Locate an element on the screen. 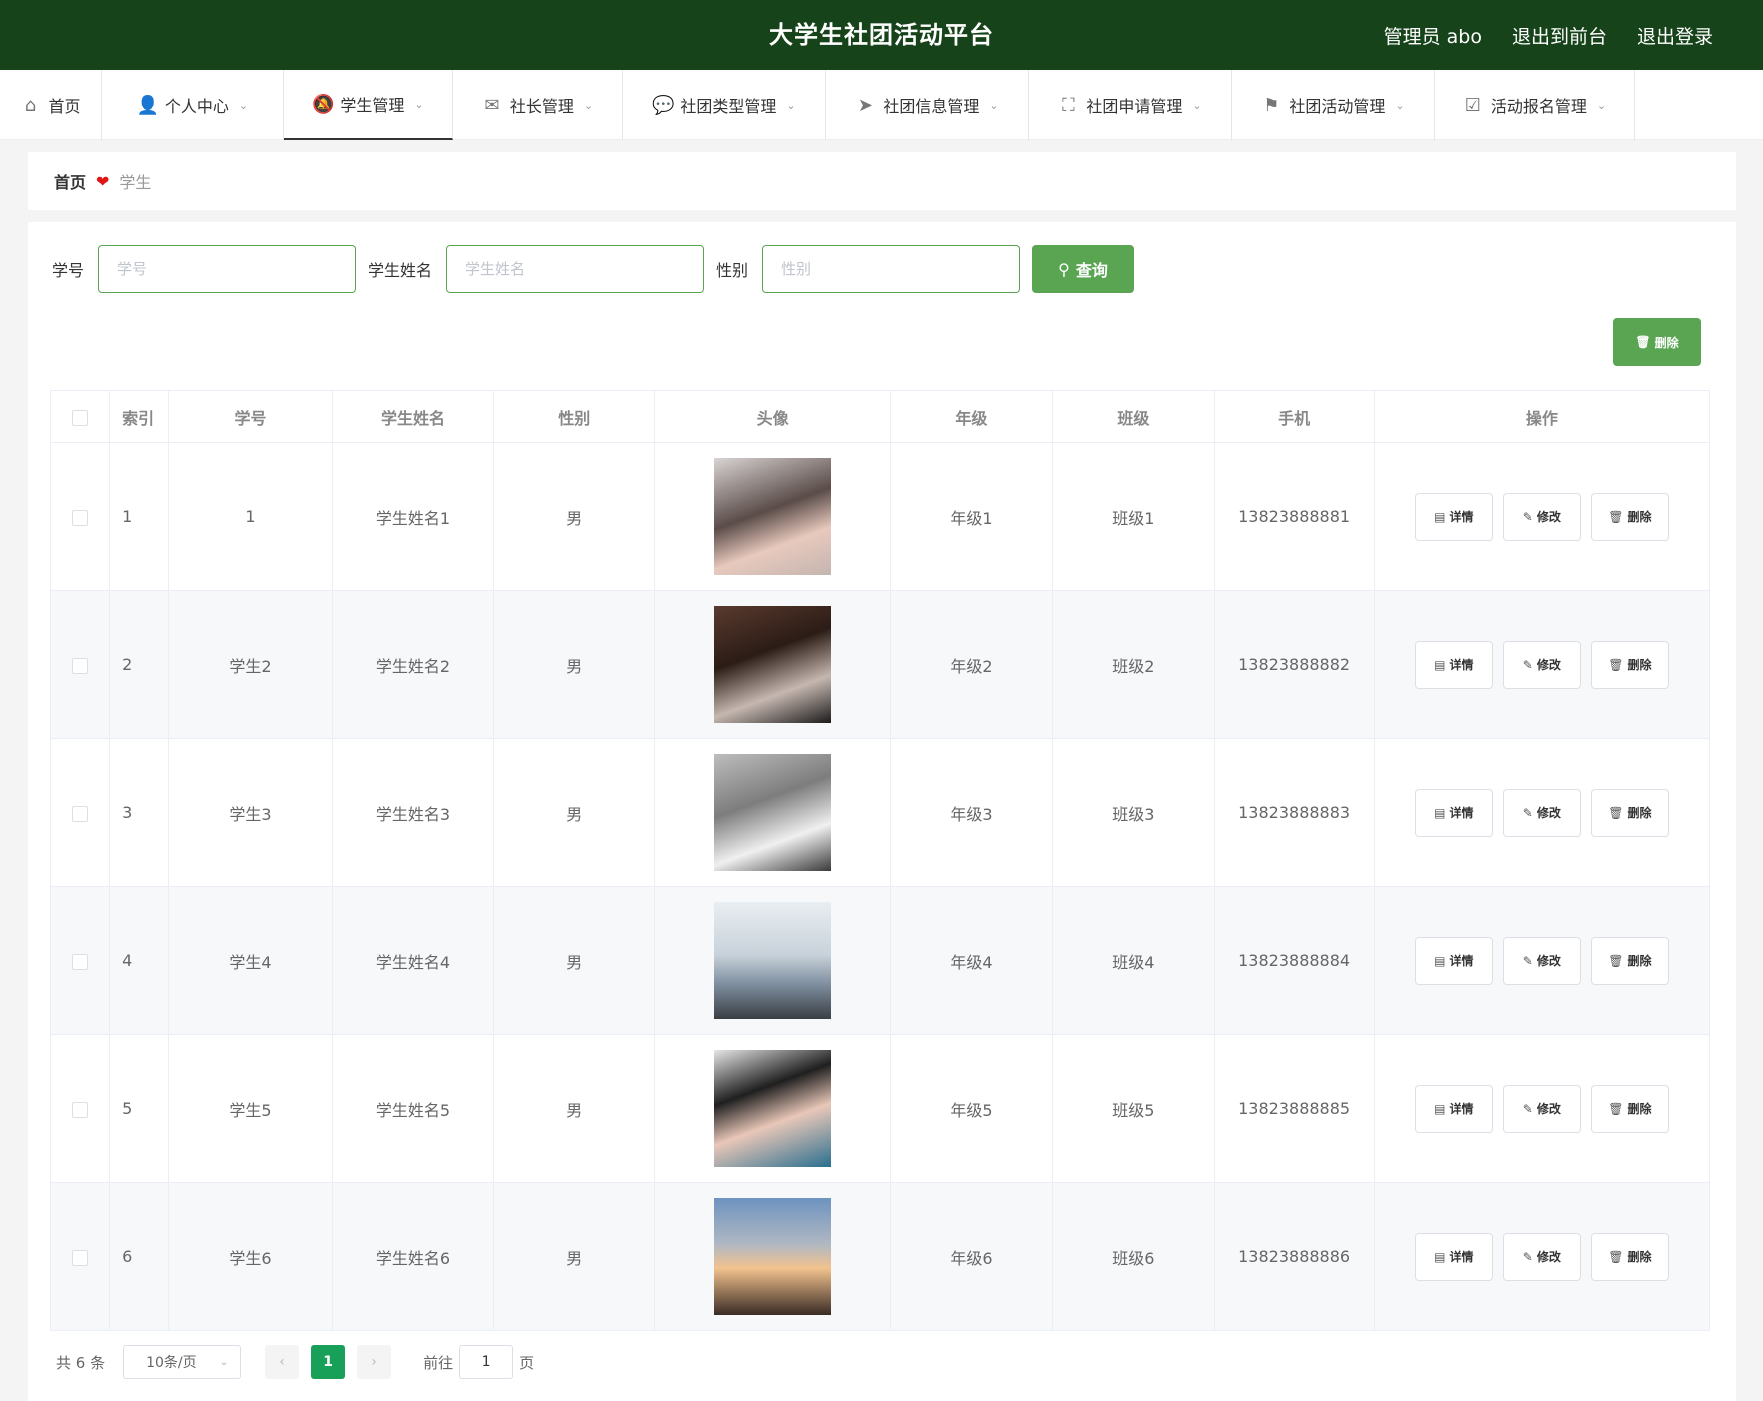 The image size is (1763, 1401). nav-item-activity-signup: ☑ 活动报名管理 ⌄ is located at coordinates (1535, 105).